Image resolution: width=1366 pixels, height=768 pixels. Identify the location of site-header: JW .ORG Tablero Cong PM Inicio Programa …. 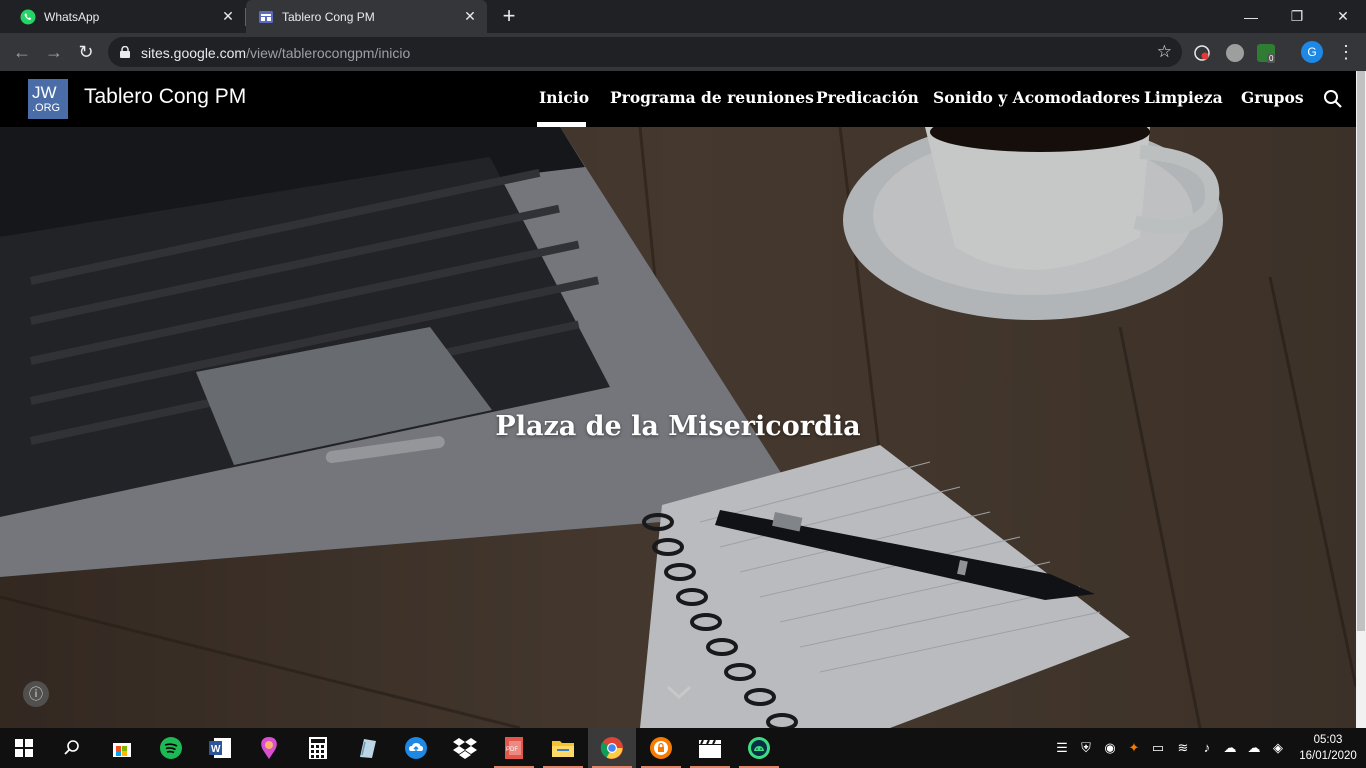
(678, 99).